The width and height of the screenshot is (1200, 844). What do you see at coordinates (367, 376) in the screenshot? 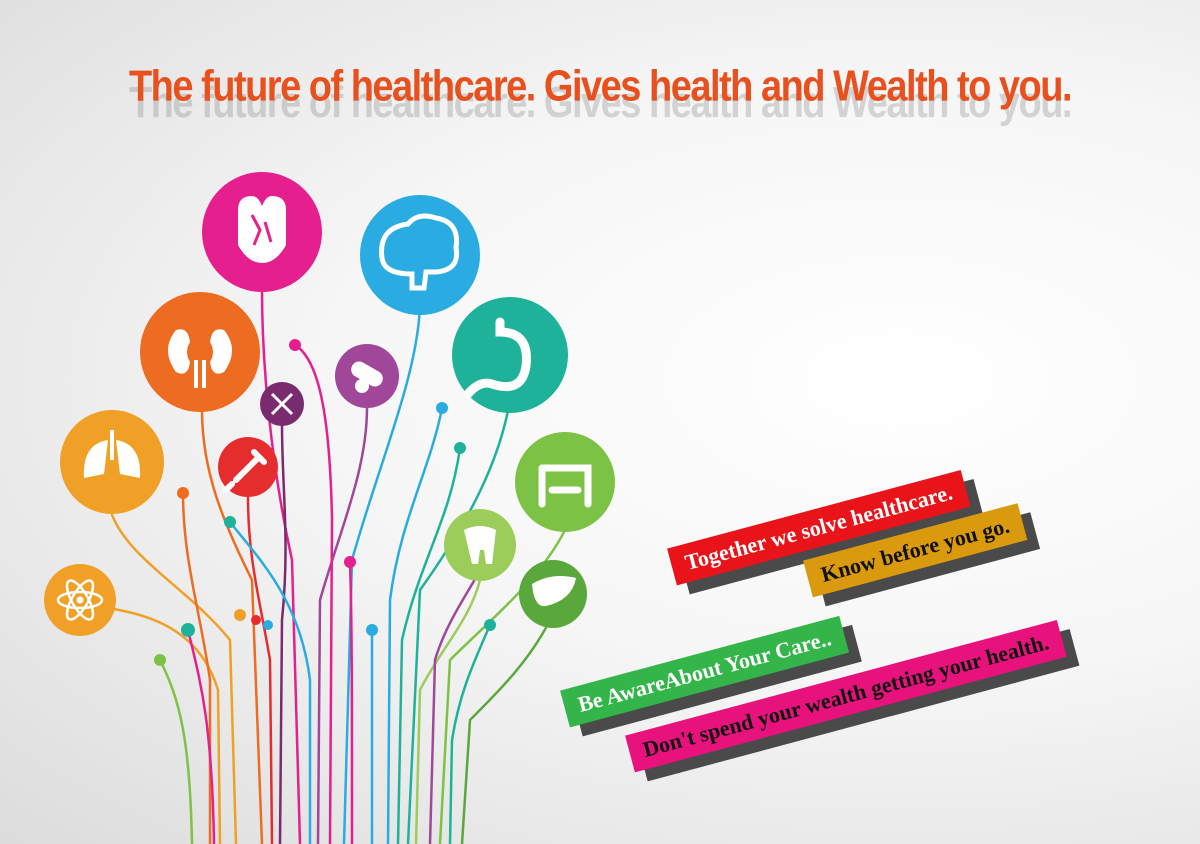
I see `pills-icon` at bounding box center [367, 376].